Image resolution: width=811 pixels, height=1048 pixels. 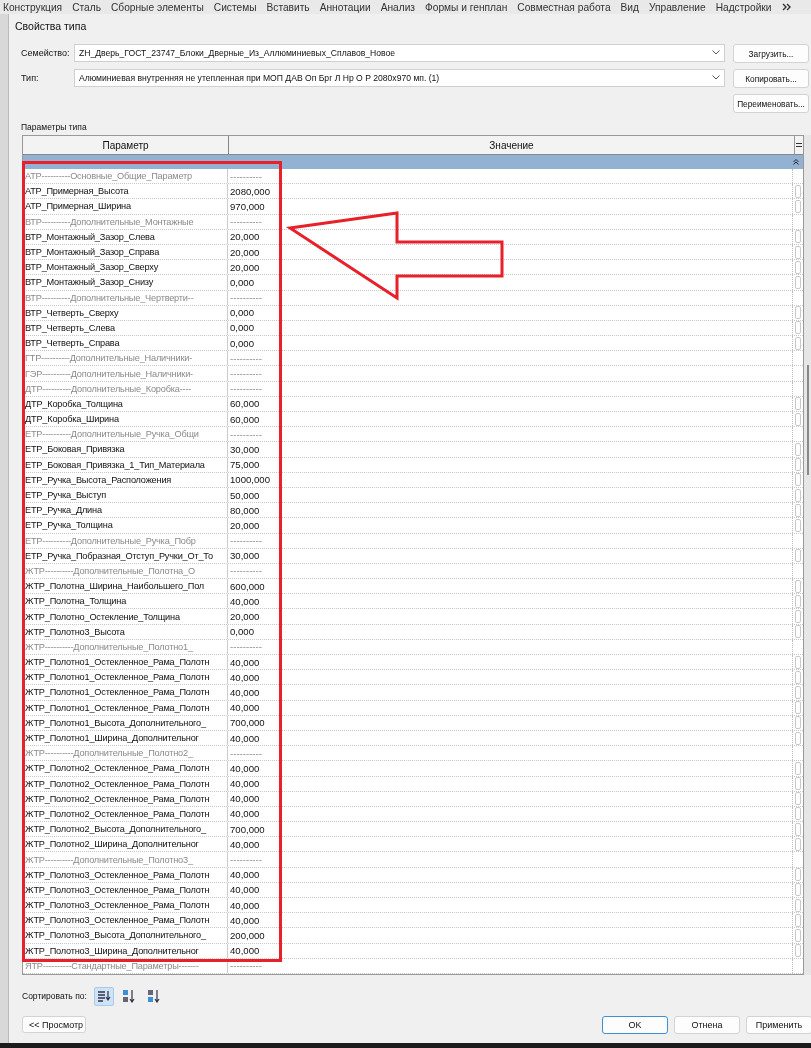 What do you see at coordinates (512, 145) in the screenshot?
I see `column-header: Значение` at bounding box center [512, 145].